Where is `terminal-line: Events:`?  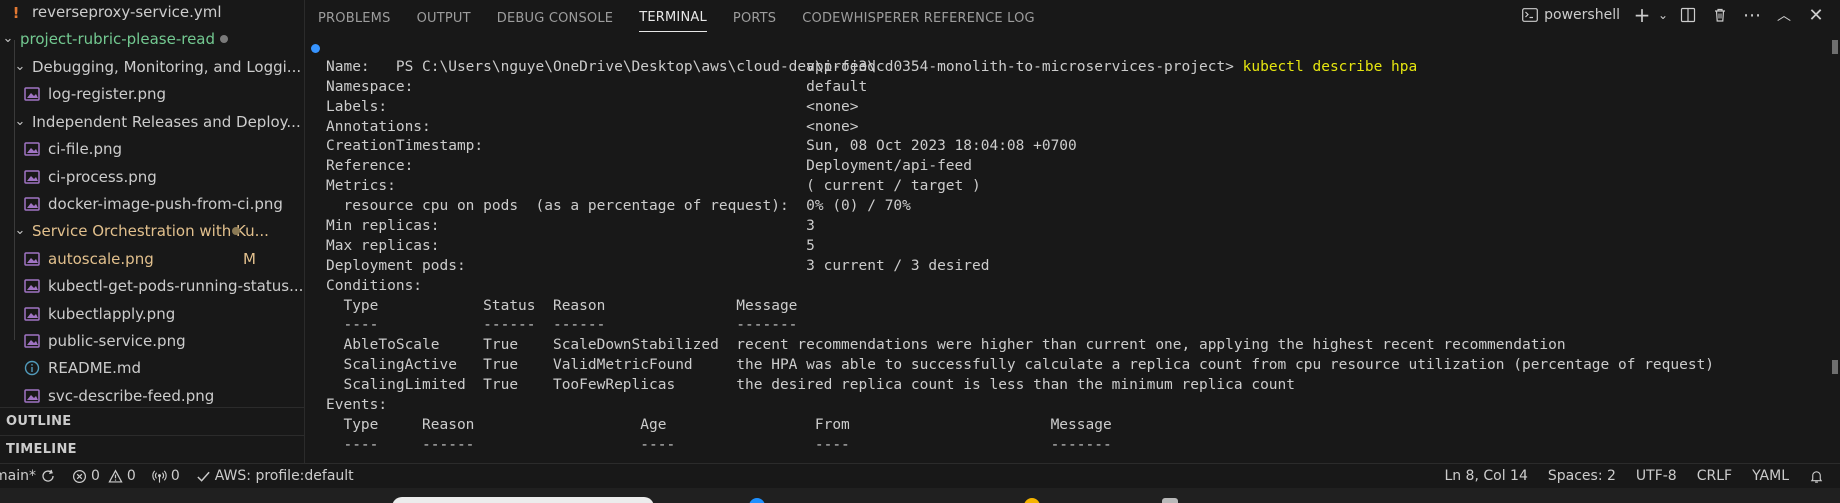 terminal-line: Events: is located at coordinates (357, 405).